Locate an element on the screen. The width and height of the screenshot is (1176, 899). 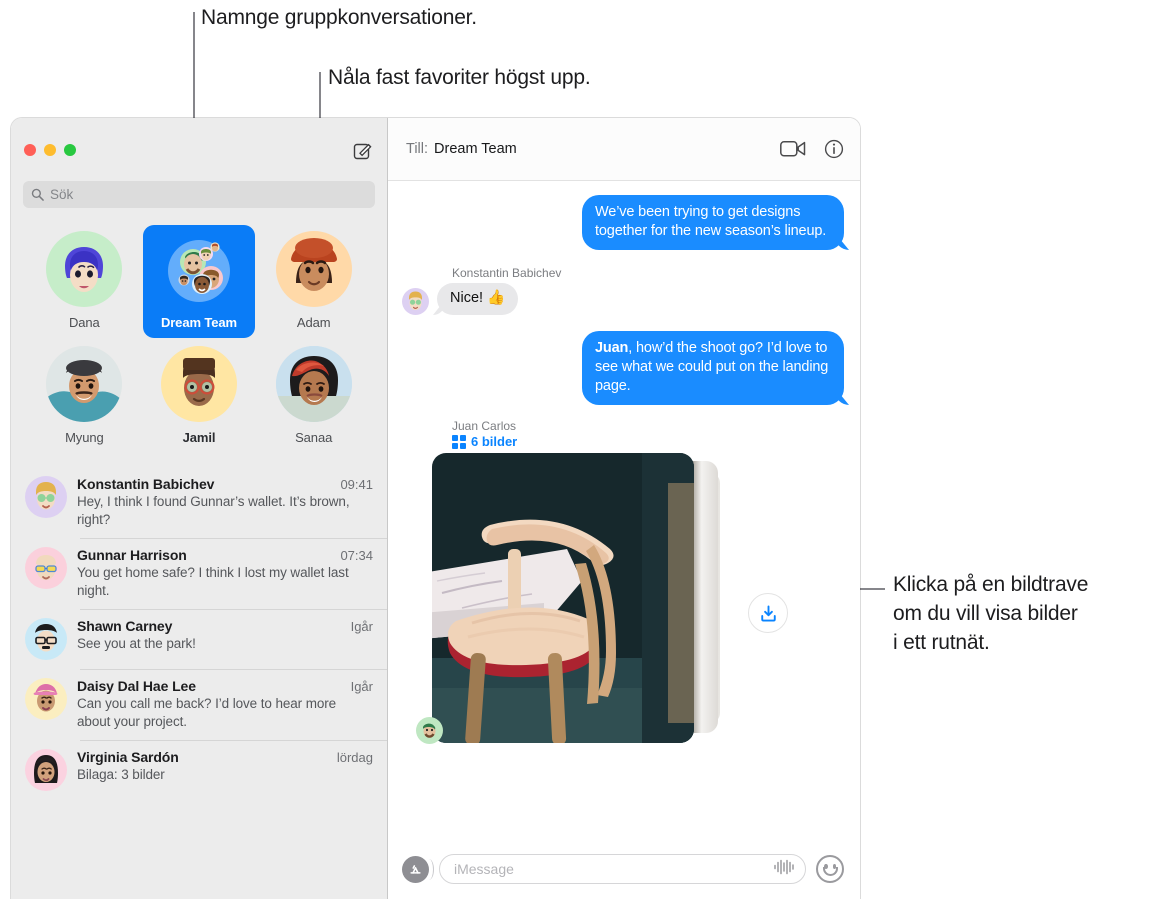
download-icon is located at coordinates (768, 613).